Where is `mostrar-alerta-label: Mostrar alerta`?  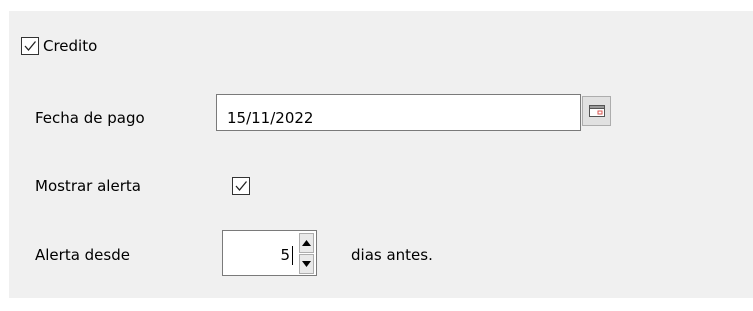 mostrar-alerta-label: Mostrar alerta is located at coordinates (88, 186).